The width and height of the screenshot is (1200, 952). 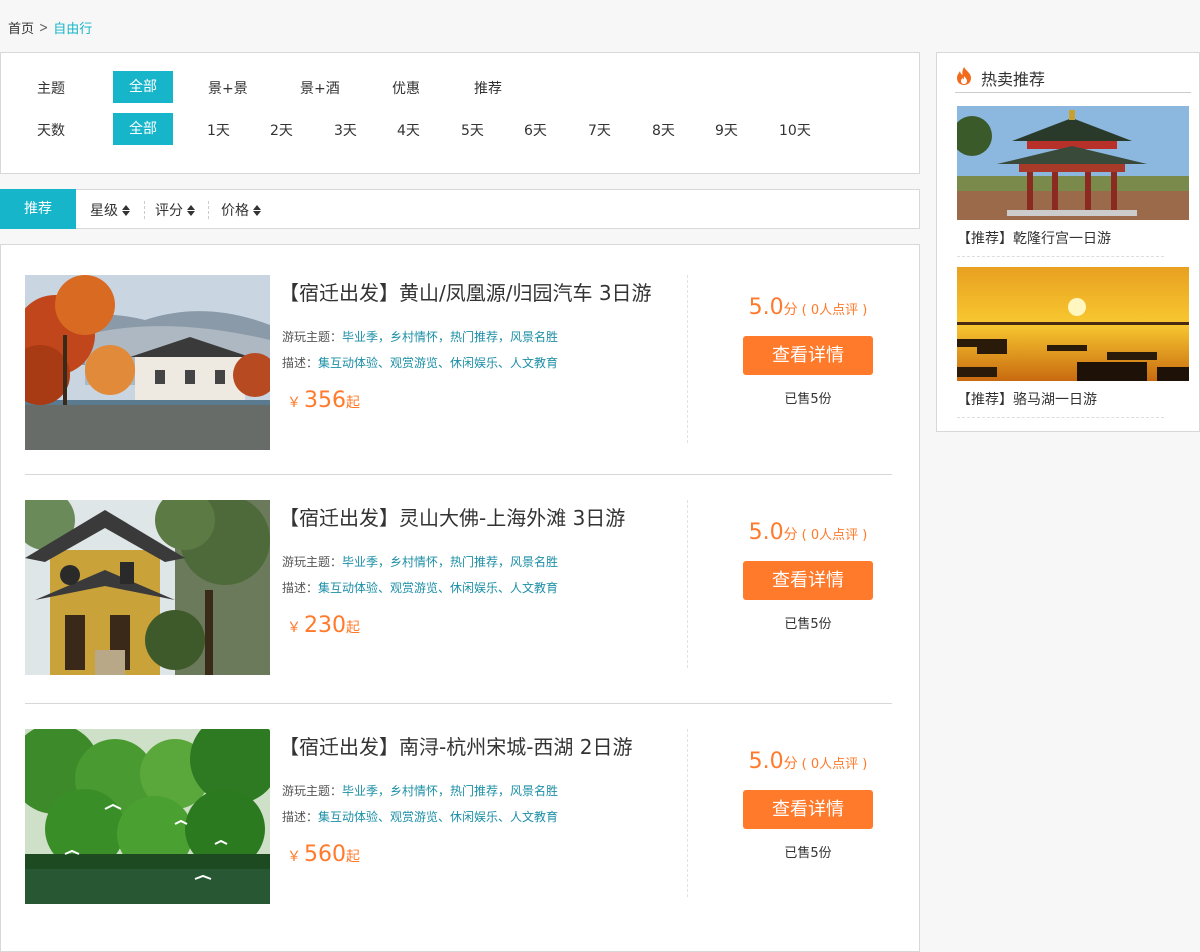 I want to click on recommend-image-luoma-lake, so click(x=1073, y=324).